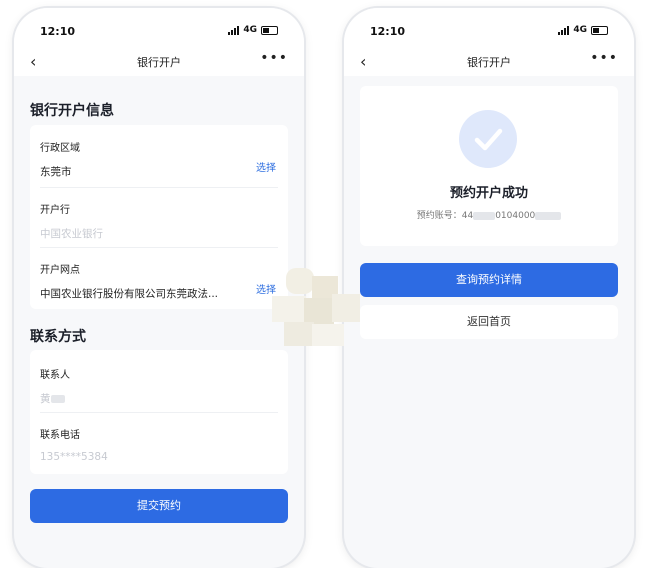 The width and height of the screenshot is (646, 568). Describe the element at coordinates (58, 337) in the screenshot. I see `section-title-contact: 联系方式` at that location.